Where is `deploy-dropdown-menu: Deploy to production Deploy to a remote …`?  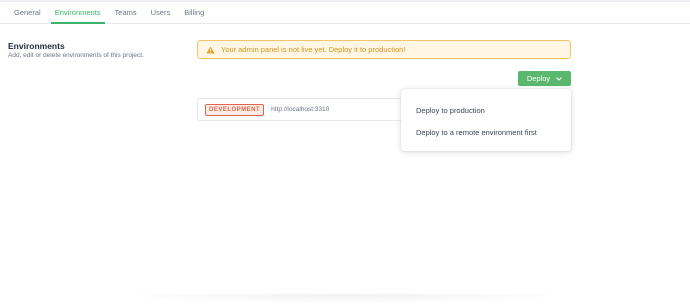
deploy-dropdown-menu: Deploy to production Deploy to a remote … is located at coordinates (486, 120).